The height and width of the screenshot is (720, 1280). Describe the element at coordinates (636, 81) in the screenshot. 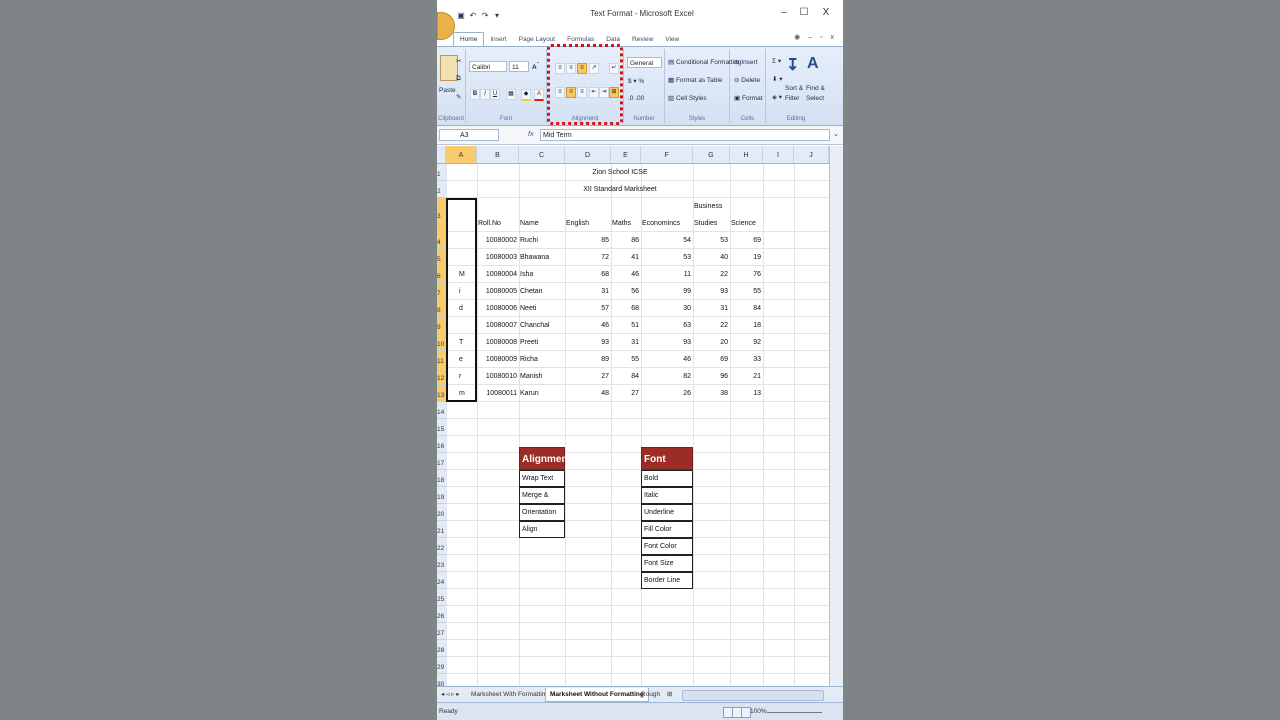

I see `currency-icon: $ ▾ %` at that location.